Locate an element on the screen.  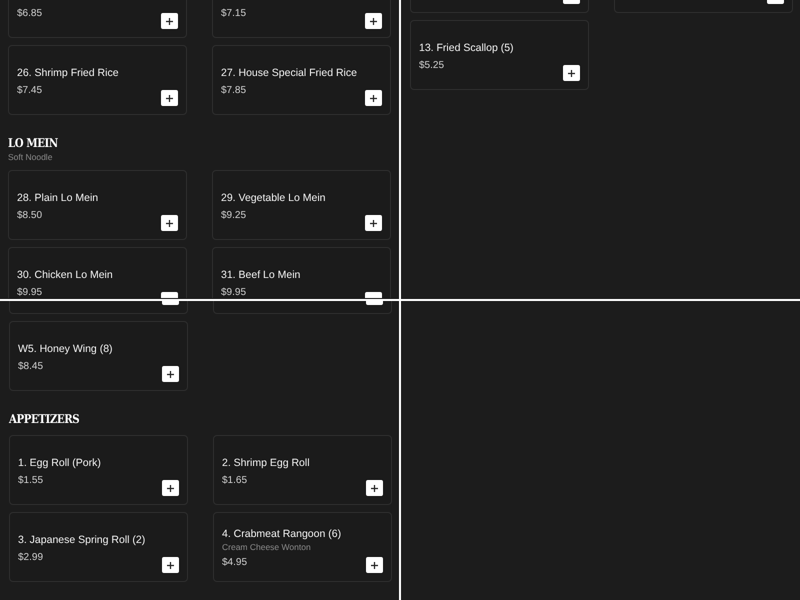
dish-name: 3. Japanese Spring Roll (2) is located at coordinates (82, 539).